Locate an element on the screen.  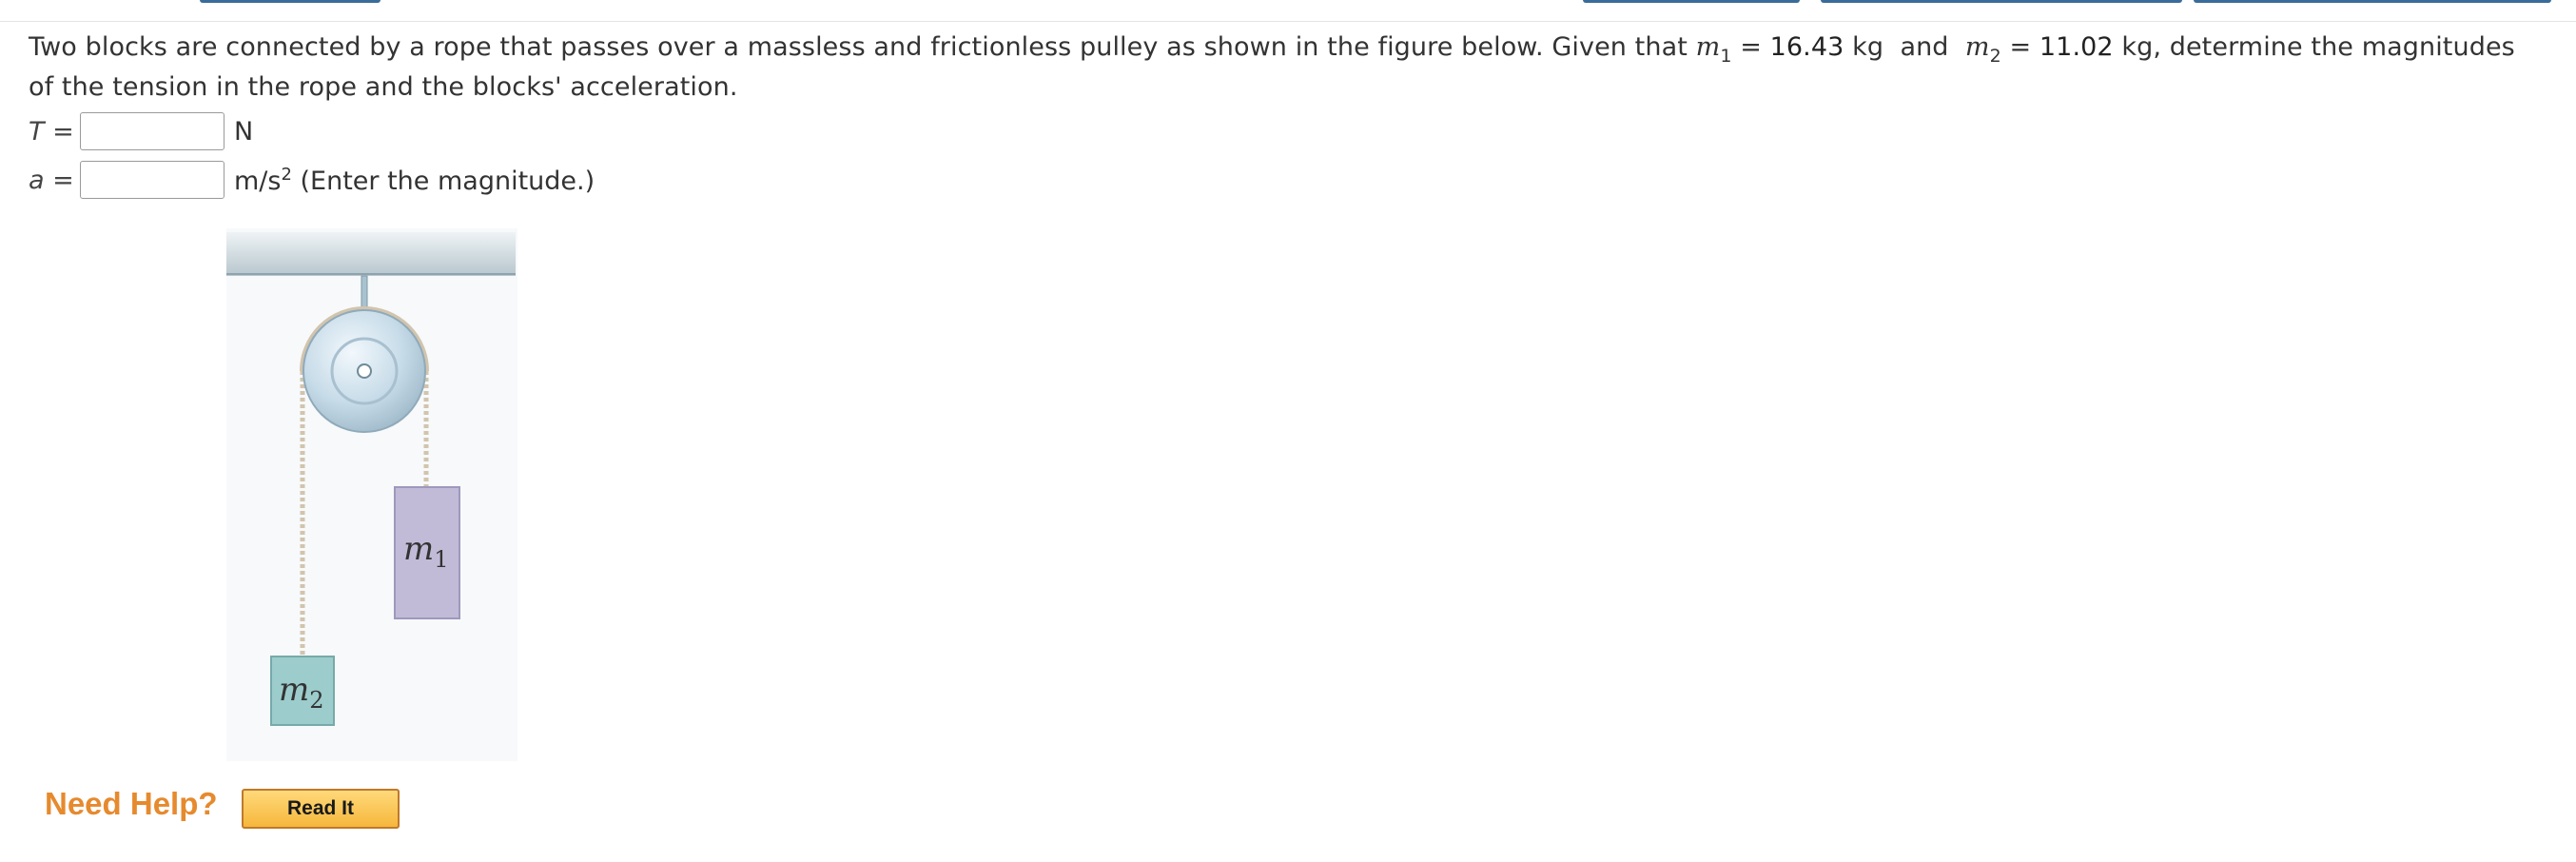
m1-symbol: m1 is located at coordinates (1714, 49).